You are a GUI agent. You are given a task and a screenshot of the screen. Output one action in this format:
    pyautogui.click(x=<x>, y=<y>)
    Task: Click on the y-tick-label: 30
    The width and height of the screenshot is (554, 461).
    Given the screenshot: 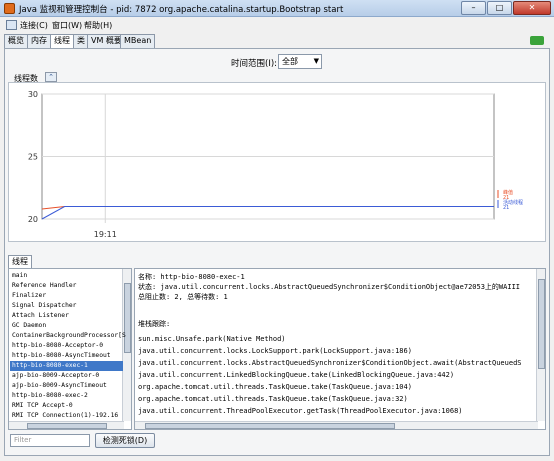 What is the action you would take?
    pyautogui.click(x=33, y=94)
    